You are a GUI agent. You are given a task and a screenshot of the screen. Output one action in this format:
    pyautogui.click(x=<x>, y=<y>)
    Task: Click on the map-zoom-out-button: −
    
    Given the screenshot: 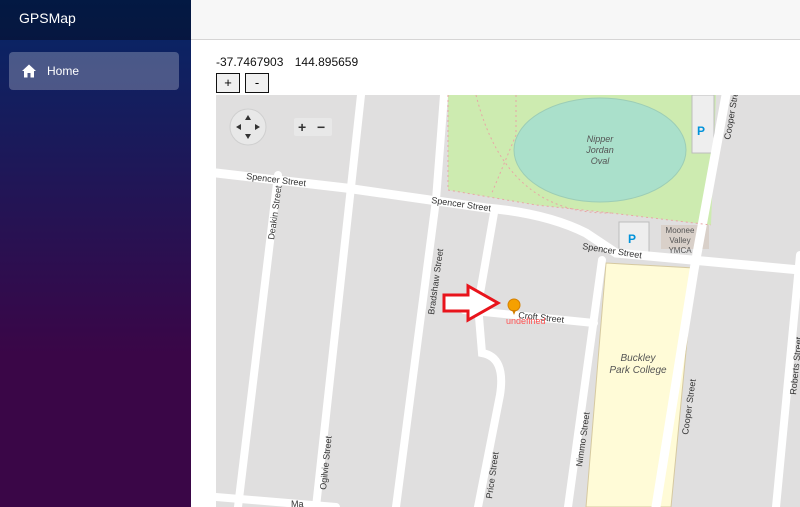 What is the action you would take?
    pyautogui.click(x=321, y=127)
    